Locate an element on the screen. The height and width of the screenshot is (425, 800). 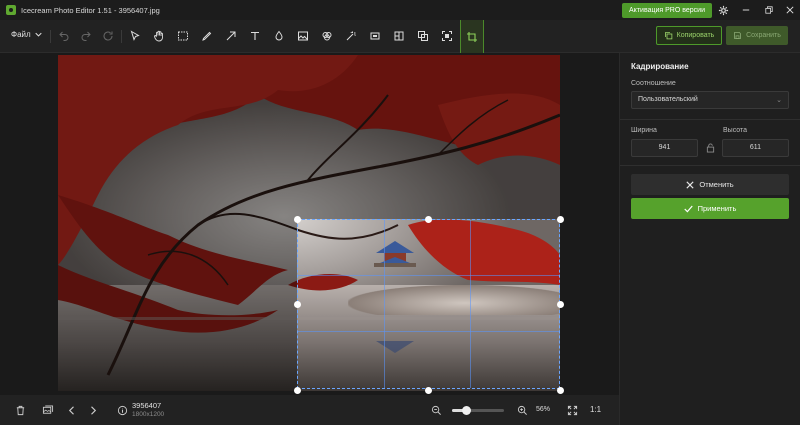
main-toolbar: Файл Копировать Сохранить is located at coordinates (400, 36).